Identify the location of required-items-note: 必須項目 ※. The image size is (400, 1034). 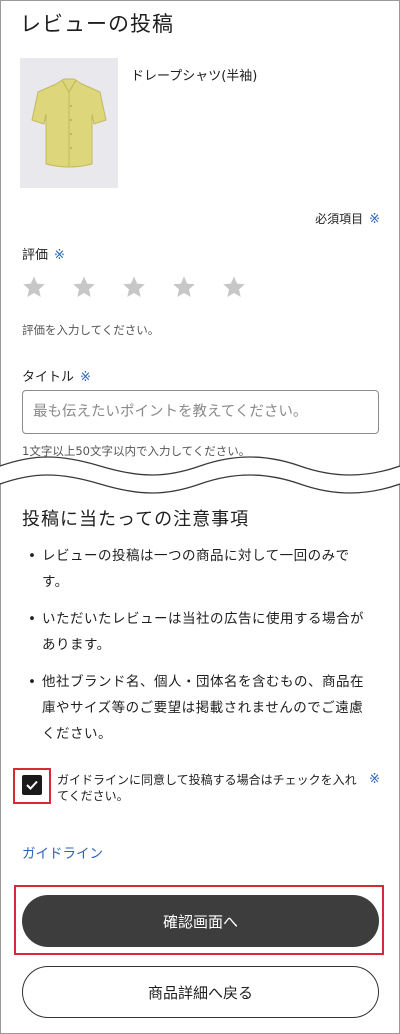
(347, 218).